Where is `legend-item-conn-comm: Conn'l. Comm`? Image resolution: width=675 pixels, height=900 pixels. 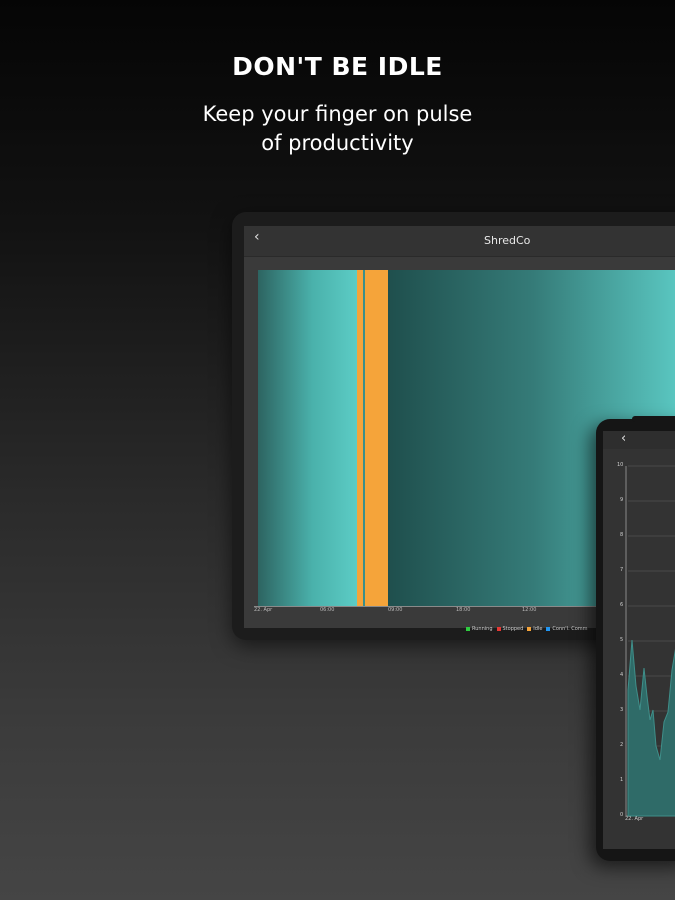
legend-item-conn-comm: Conn'l. Comm is located at coordinates (567, 629).